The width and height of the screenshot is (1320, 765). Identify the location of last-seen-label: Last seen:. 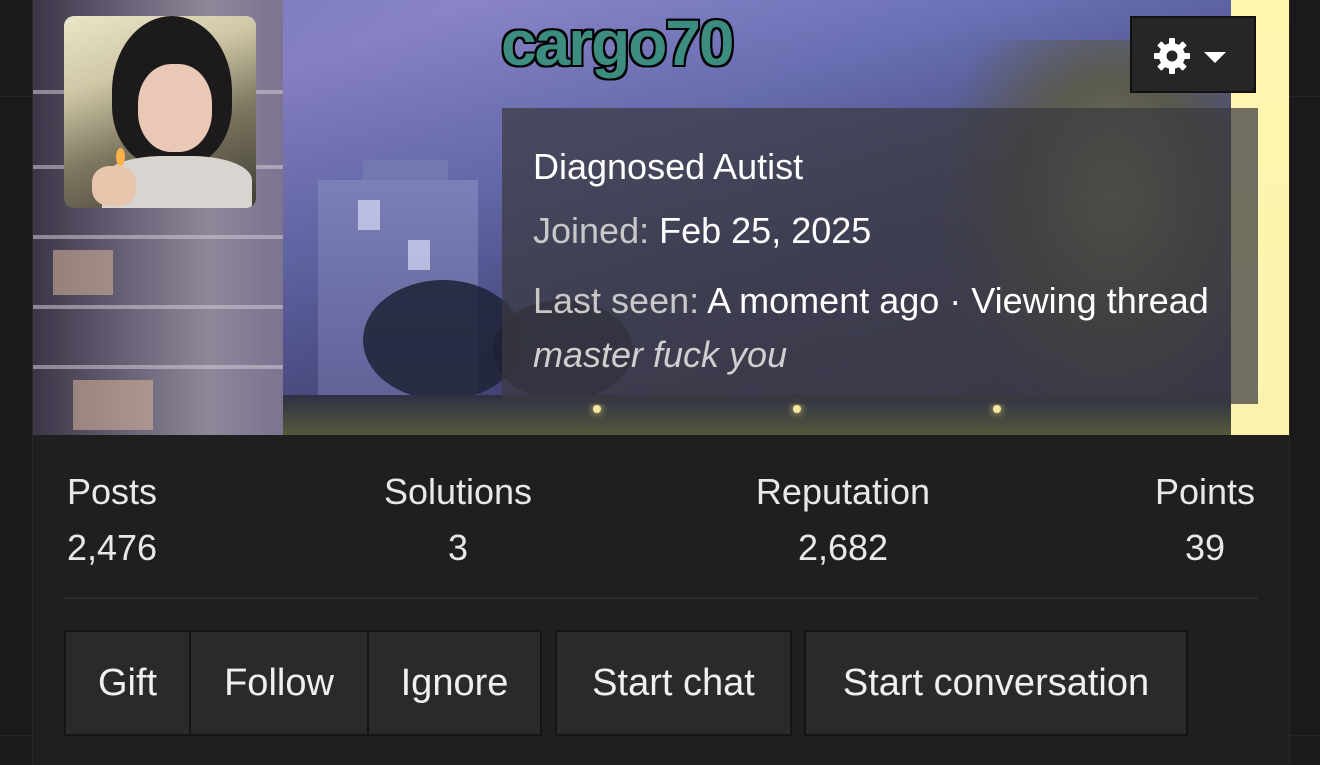
(616, 300).